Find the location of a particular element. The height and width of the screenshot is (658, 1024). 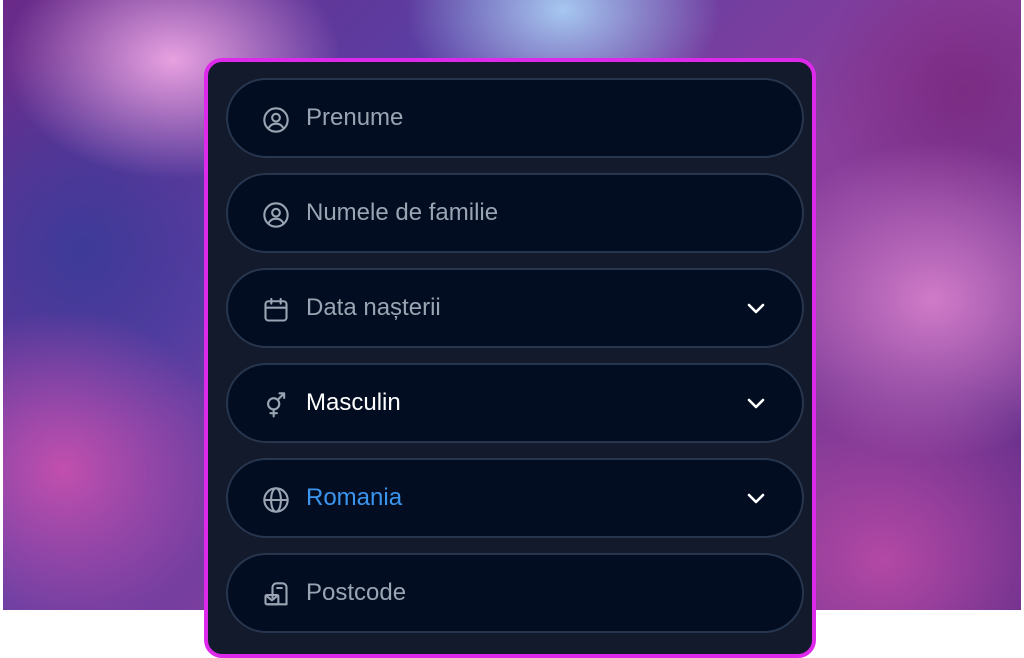

first-name-placeholder: Prenume is located at coordinates (355, 117).